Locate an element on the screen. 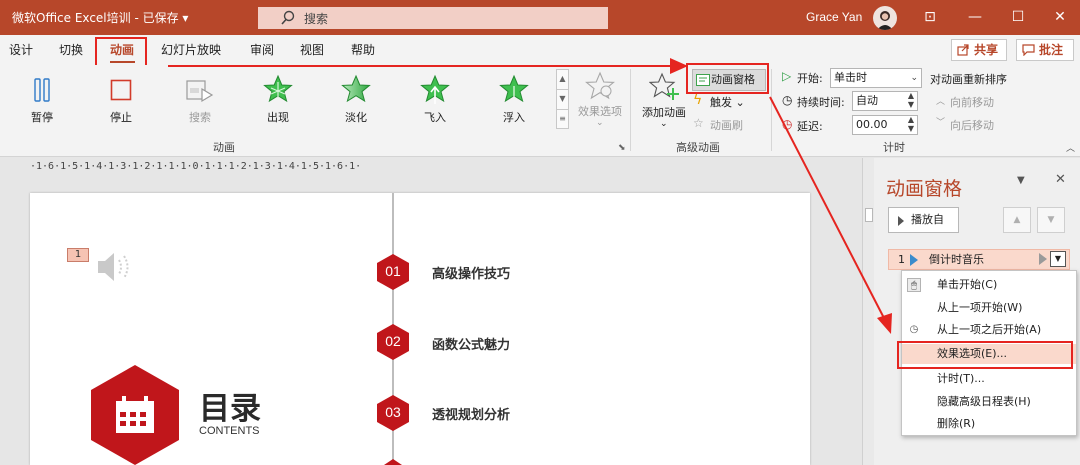 The image size is (1080, 465). menu-item-with-previous: 从上一项开始(W) is located at coordinates (989, 308).